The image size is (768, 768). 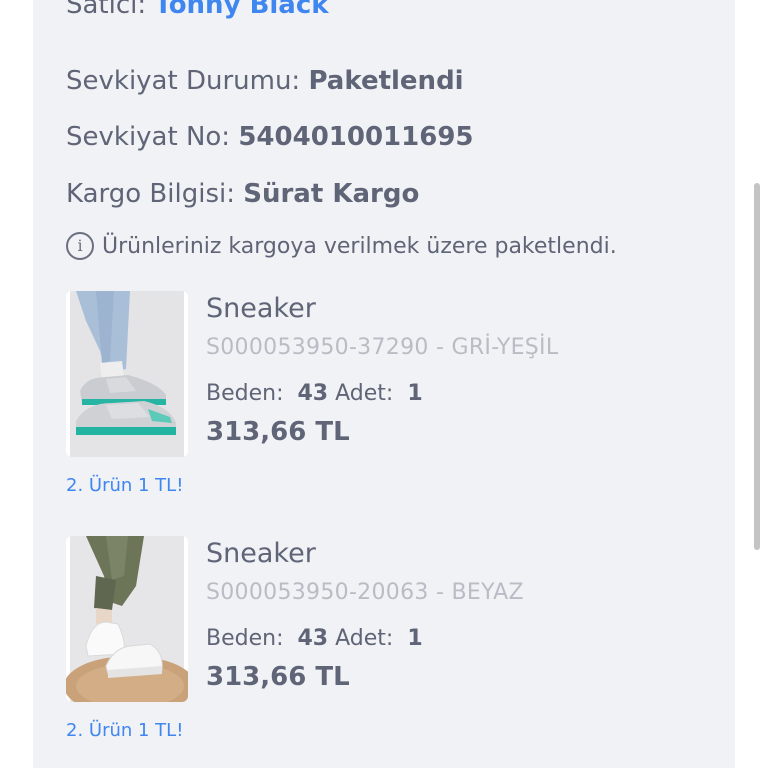 I want to click on shipment-status-label: Sevkiyat Durumu:, so click(x=183, y=81).